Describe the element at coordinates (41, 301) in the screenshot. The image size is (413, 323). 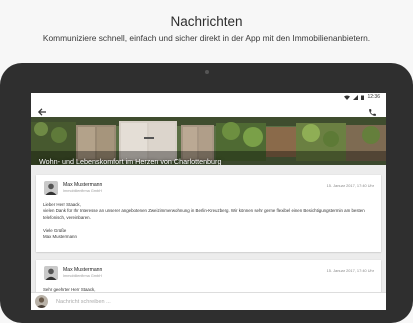
I see `user-avatar` at that location.